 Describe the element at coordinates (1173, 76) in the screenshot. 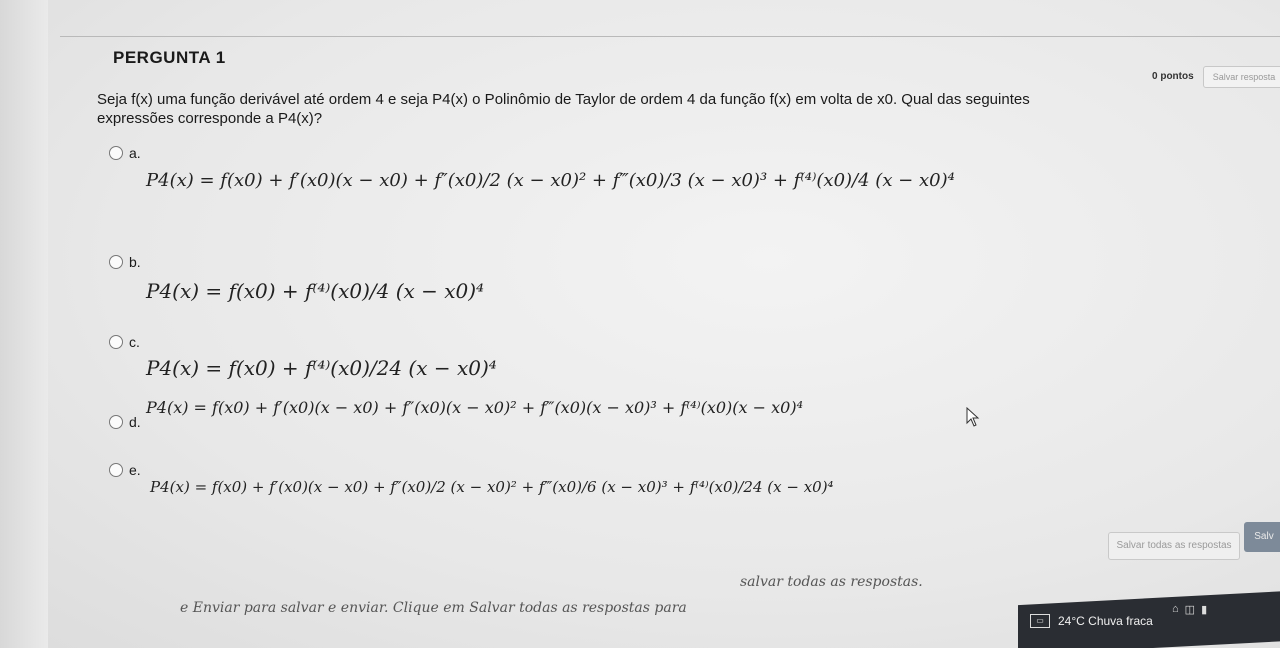

I see `question-points: 0 pontos` at that location.